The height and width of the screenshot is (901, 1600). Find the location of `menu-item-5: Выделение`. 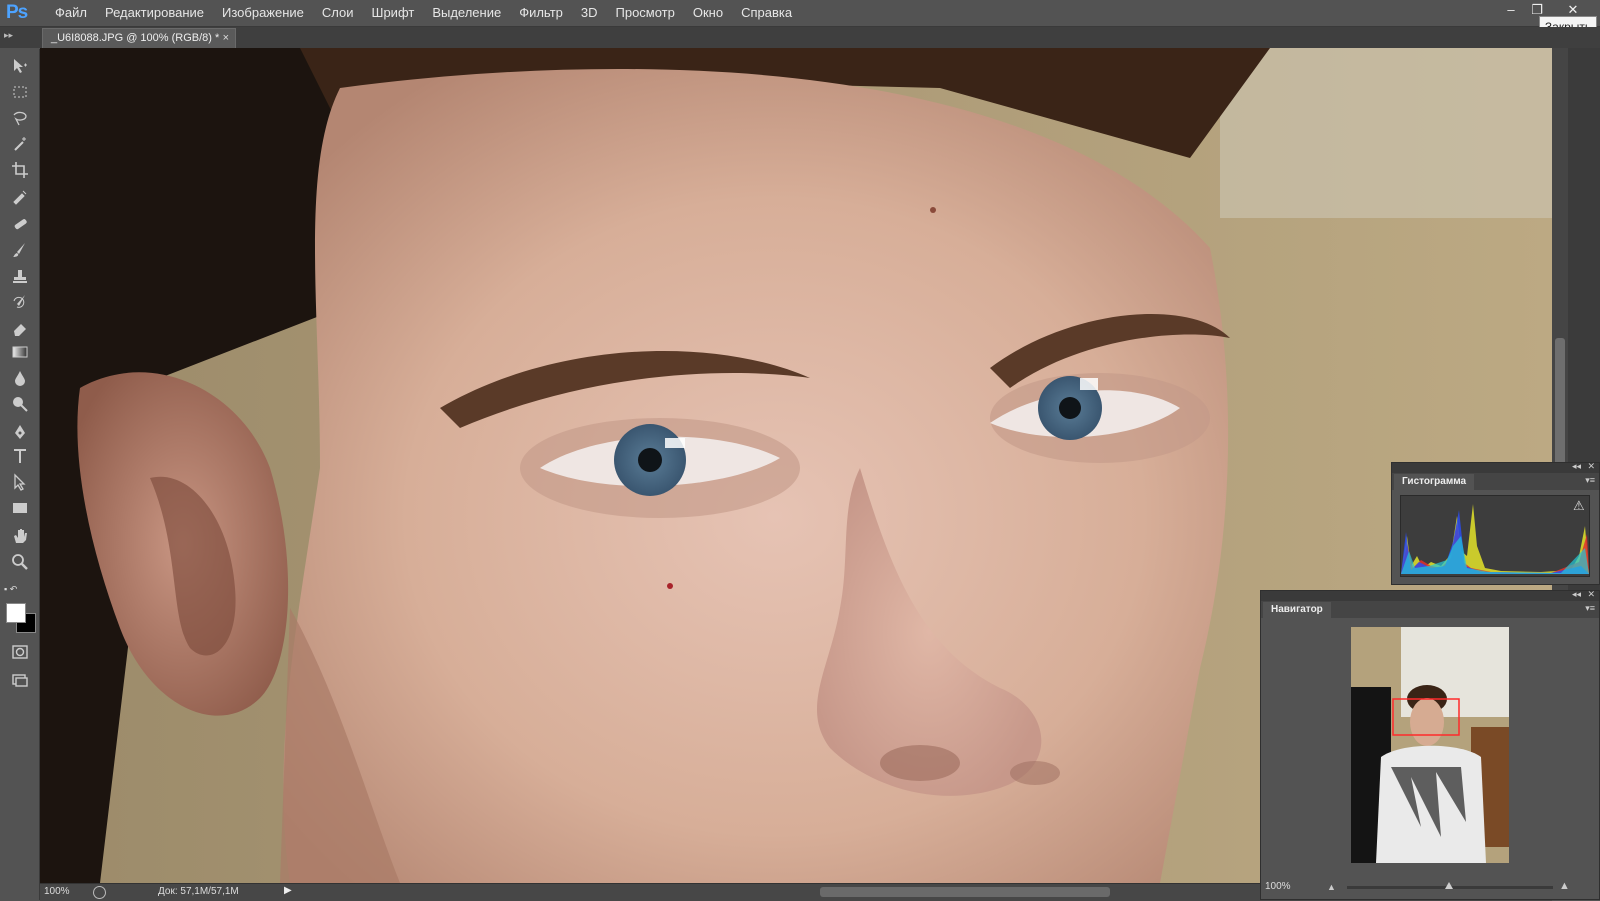

menu-item-5: Выделение is located at coordinates (466, 13).